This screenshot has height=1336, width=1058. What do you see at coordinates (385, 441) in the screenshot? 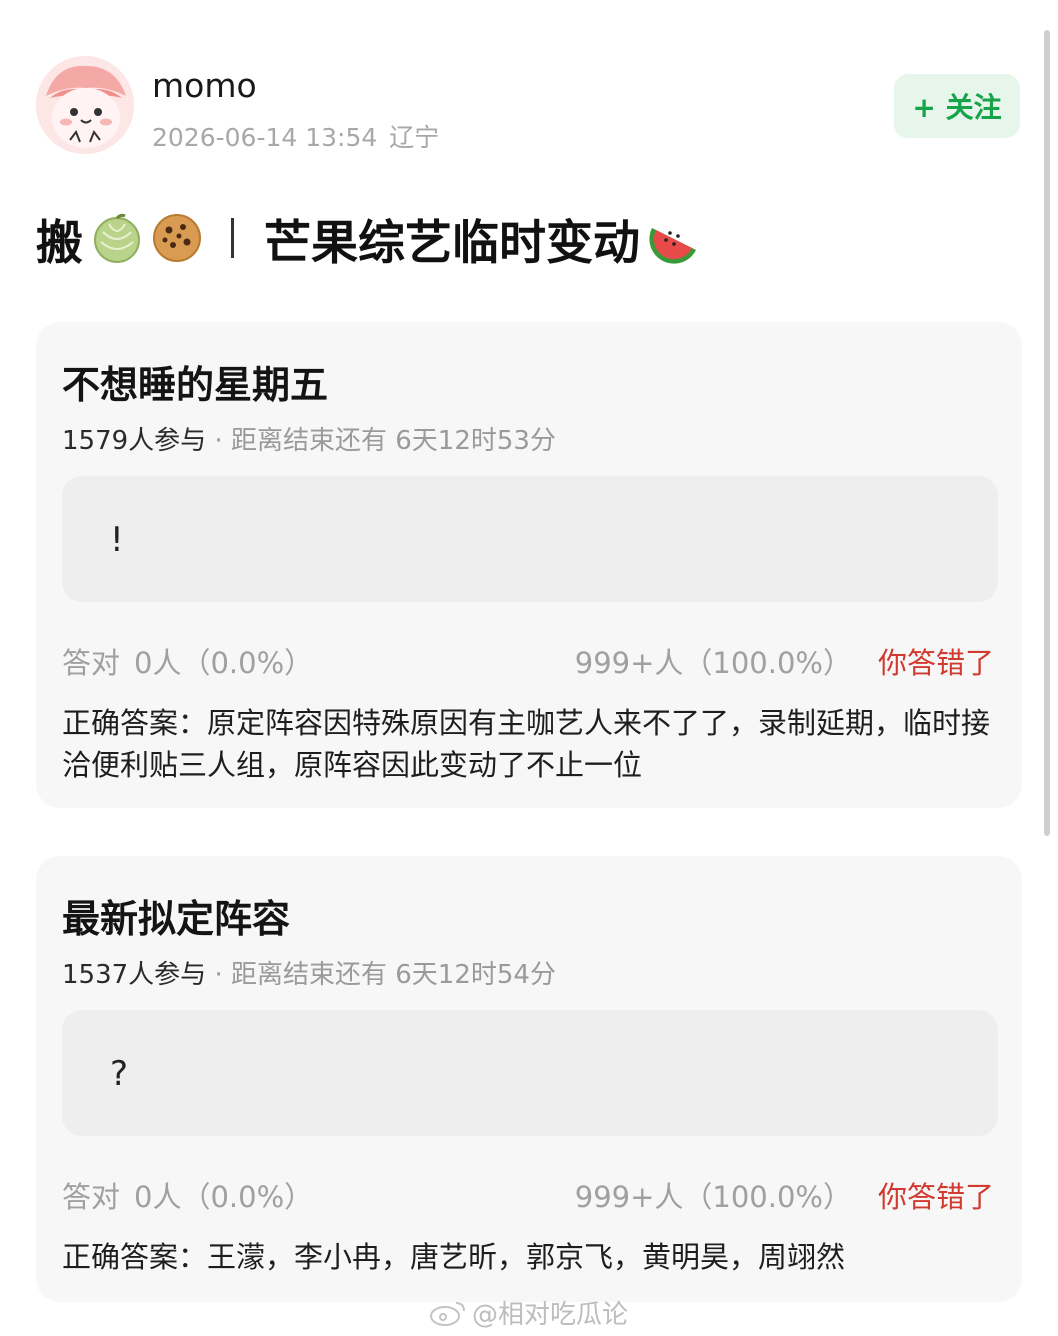
I see `quiz-countdown: · 距离结束还有 6天12时53分` at bounding box center [385, 441].